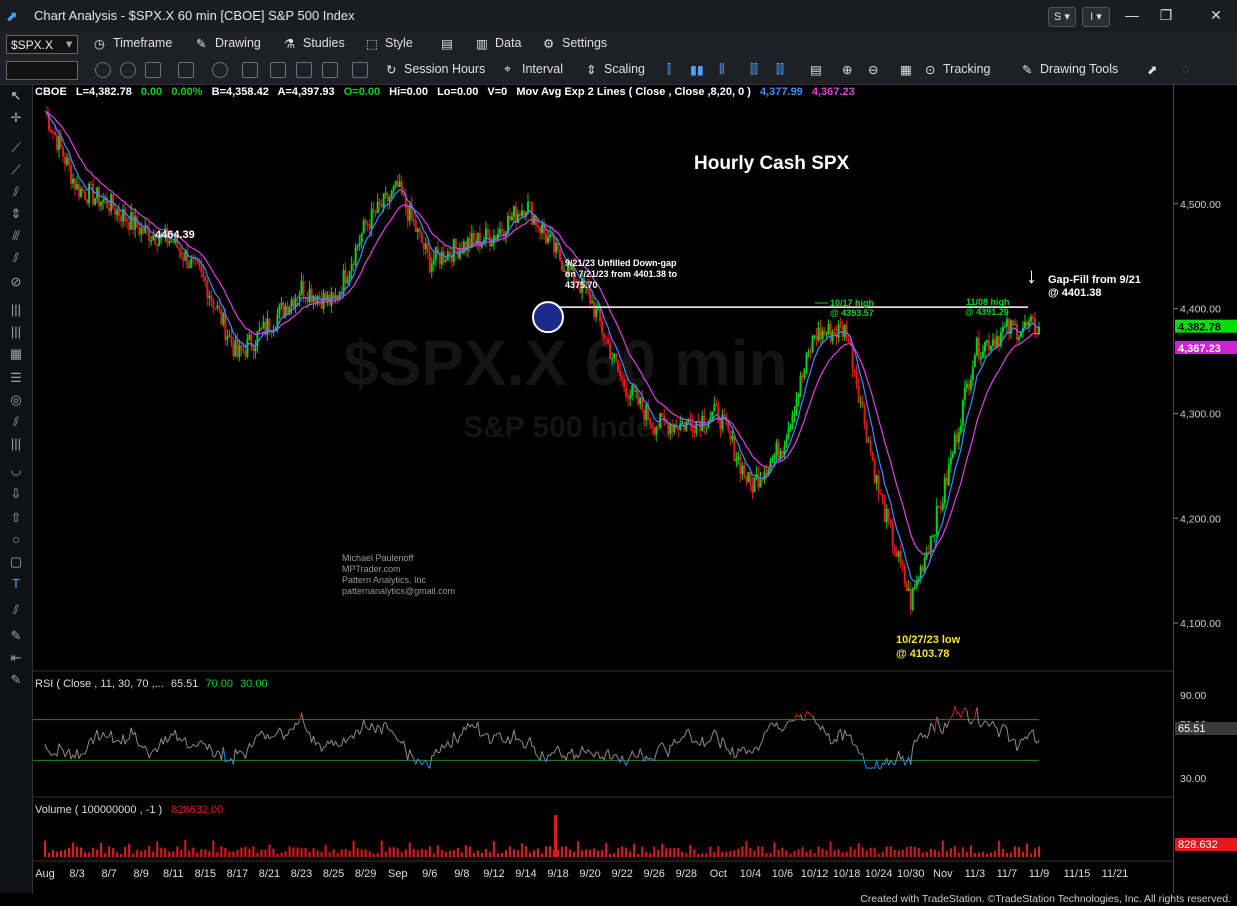 The height and width of the screenshot is (906, 1237). Describe the element at coordinates (250, 70) in the screenshot. I see `camera-icon` at that location.